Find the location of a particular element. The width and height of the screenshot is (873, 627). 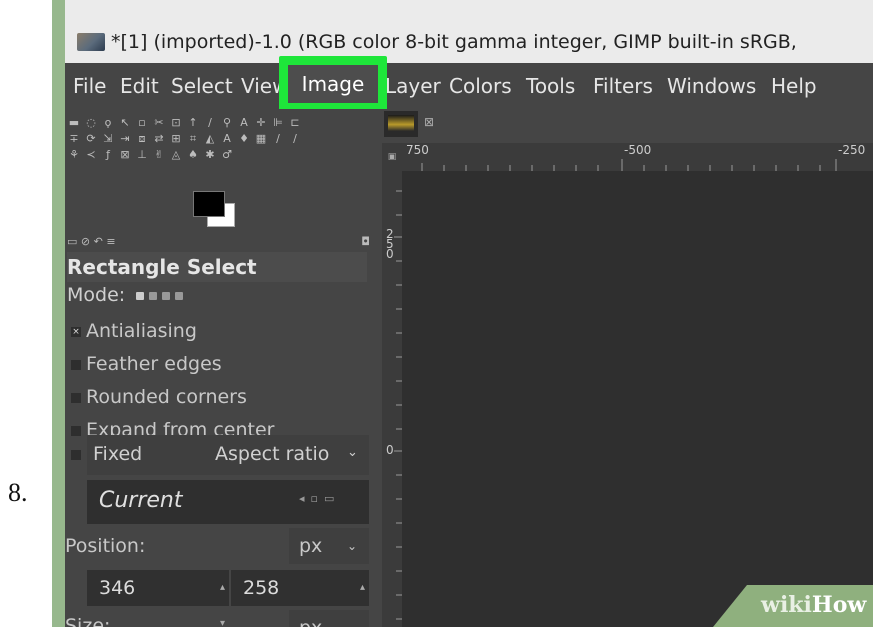

airbrush-icon: ≺ is located at coordinates (91, 155).